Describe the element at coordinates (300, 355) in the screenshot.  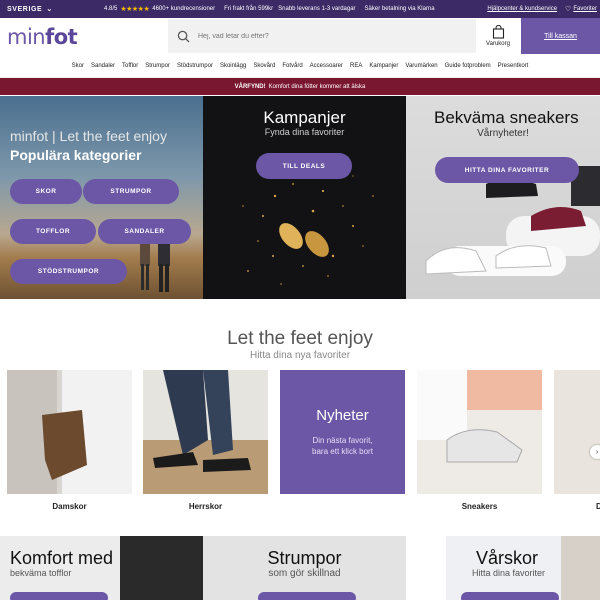
I see `section-subtitle: Hitta dina nya favoriter` at that location.